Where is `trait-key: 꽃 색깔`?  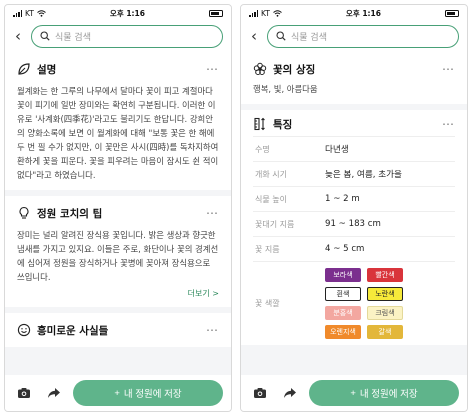 trait-key: 꽃 색깔 is located at coordinates (267, 303).